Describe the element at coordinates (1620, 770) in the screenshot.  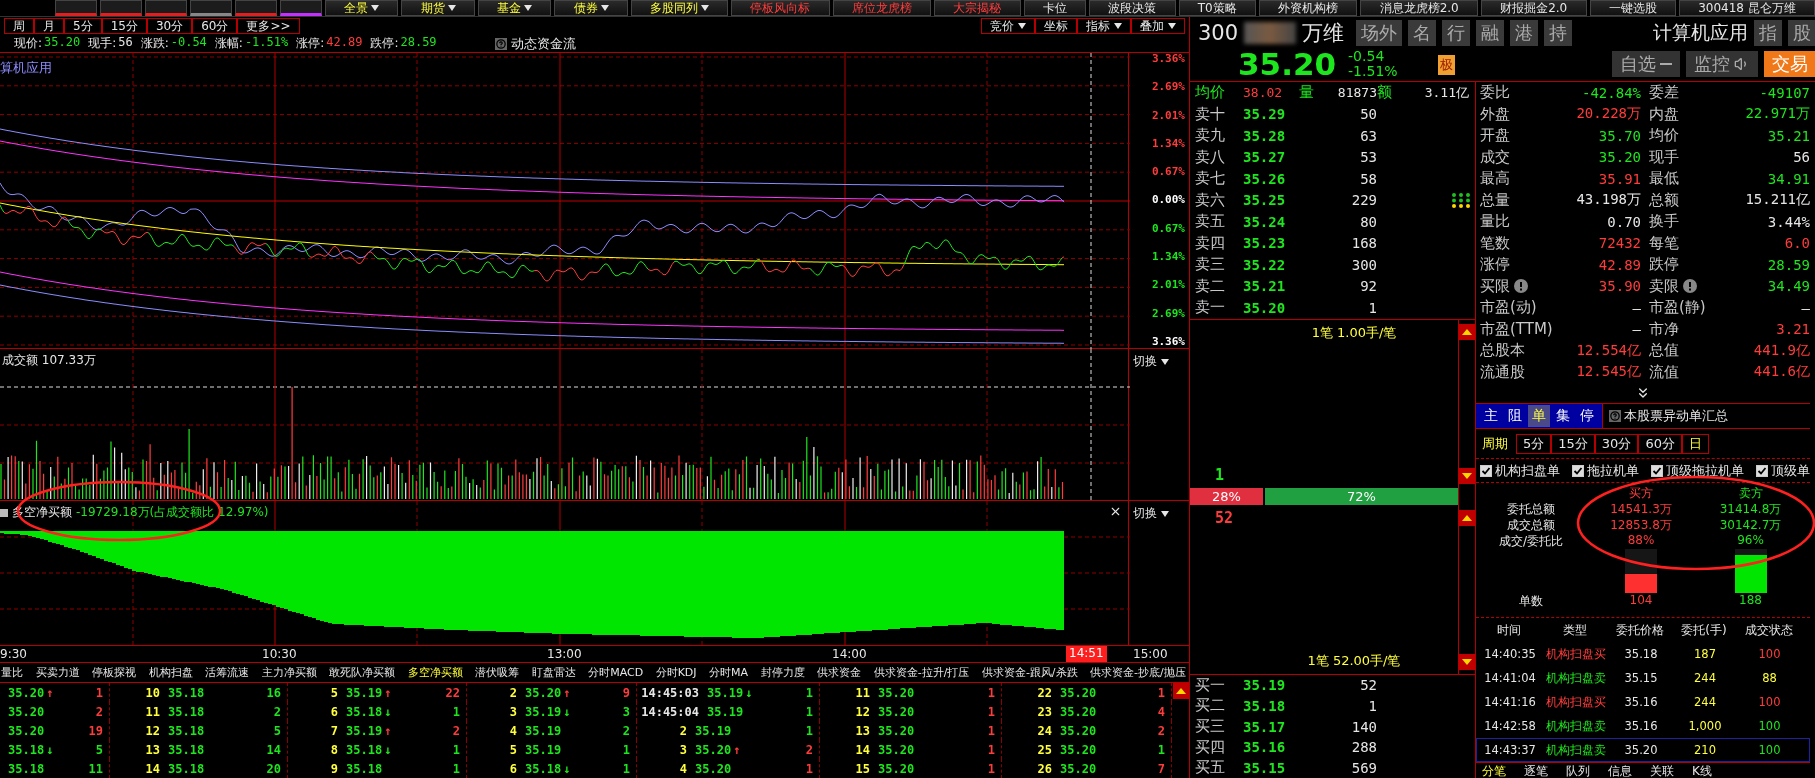
I see `bottom-tab: 信息` at that location.